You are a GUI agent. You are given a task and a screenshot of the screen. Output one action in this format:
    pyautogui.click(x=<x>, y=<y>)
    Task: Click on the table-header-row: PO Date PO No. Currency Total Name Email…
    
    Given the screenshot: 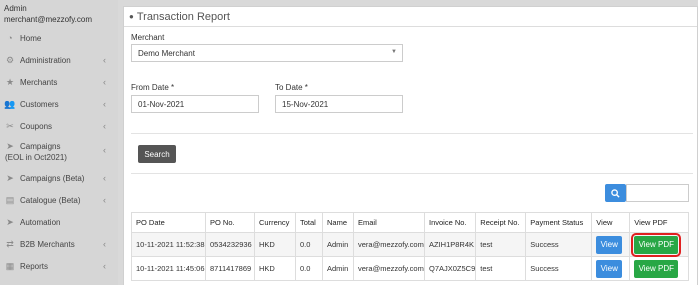 What is the action you would take?
    pyautogui.click(x=410, y=222)
    